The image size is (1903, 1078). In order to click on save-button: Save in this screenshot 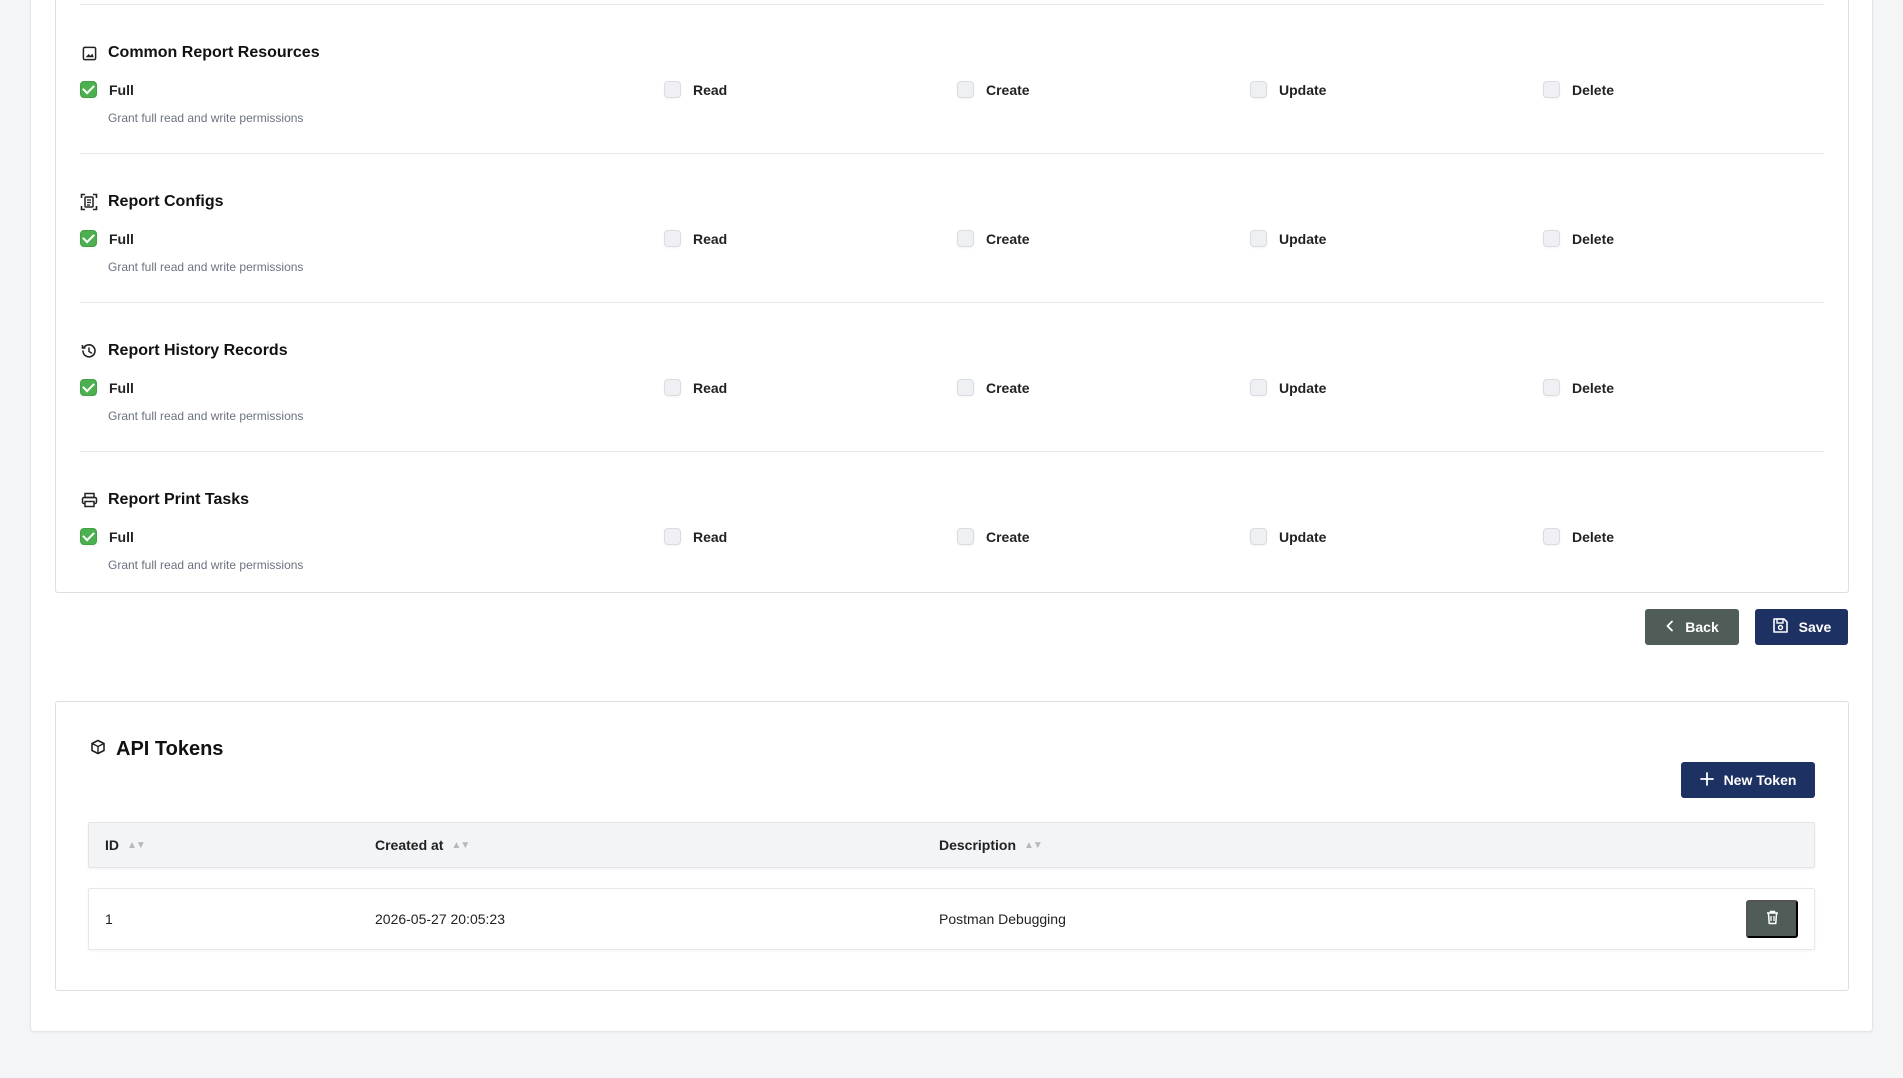, I will do `click(1801, 627)`.